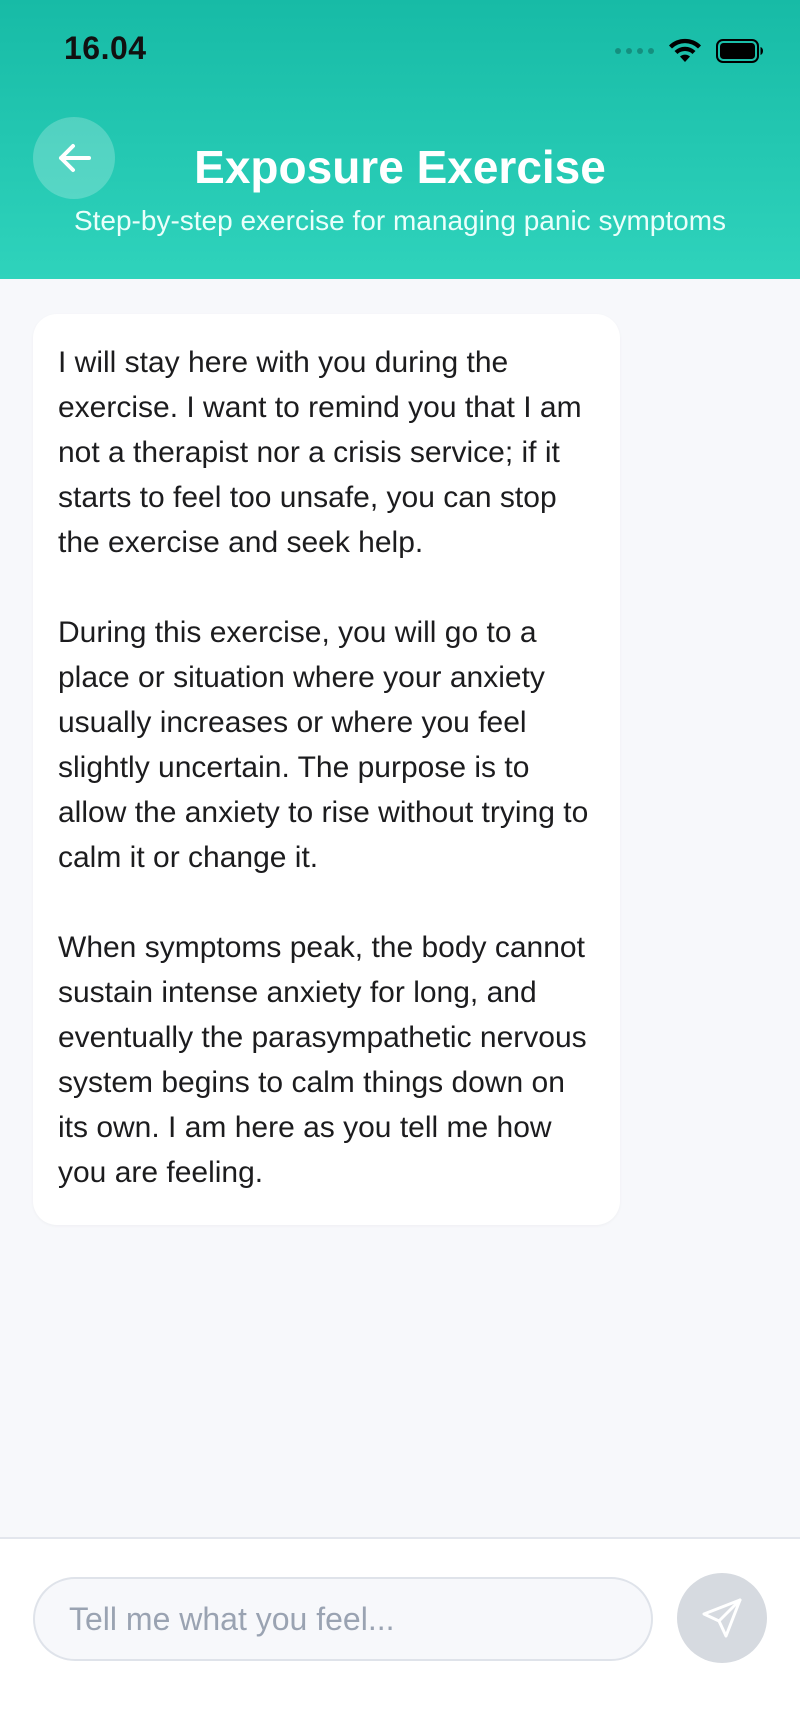 The image size is (800, 1731). What do you see at coordinates (400, 167) in the screenshot?
I see `page-title: Exposure Exercise` at bounding box center [400, 167].